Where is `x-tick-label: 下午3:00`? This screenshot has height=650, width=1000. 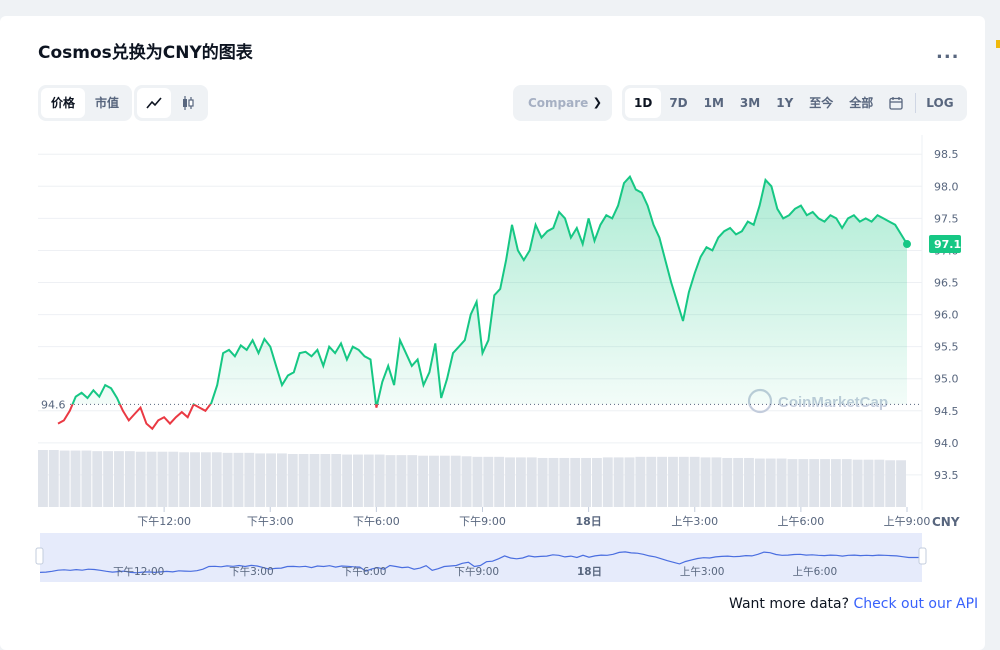 x-tick-label: 下午3:00 is located at coordinates (270, 521).